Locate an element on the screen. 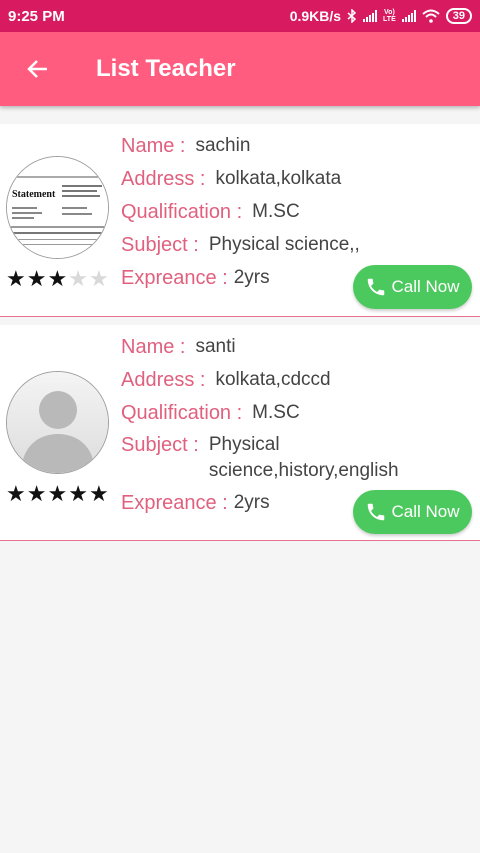 This screenshot has height=853, width=480. battery-icon: 39 is located at coordinates (458, 16).